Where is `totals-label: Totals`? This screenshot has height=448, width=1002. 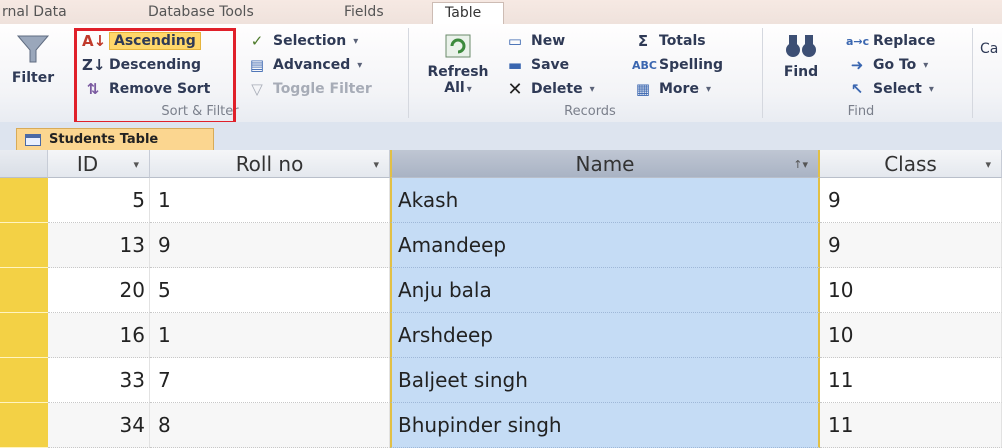 totals-label: Totals is located at coordinates (682, 41).